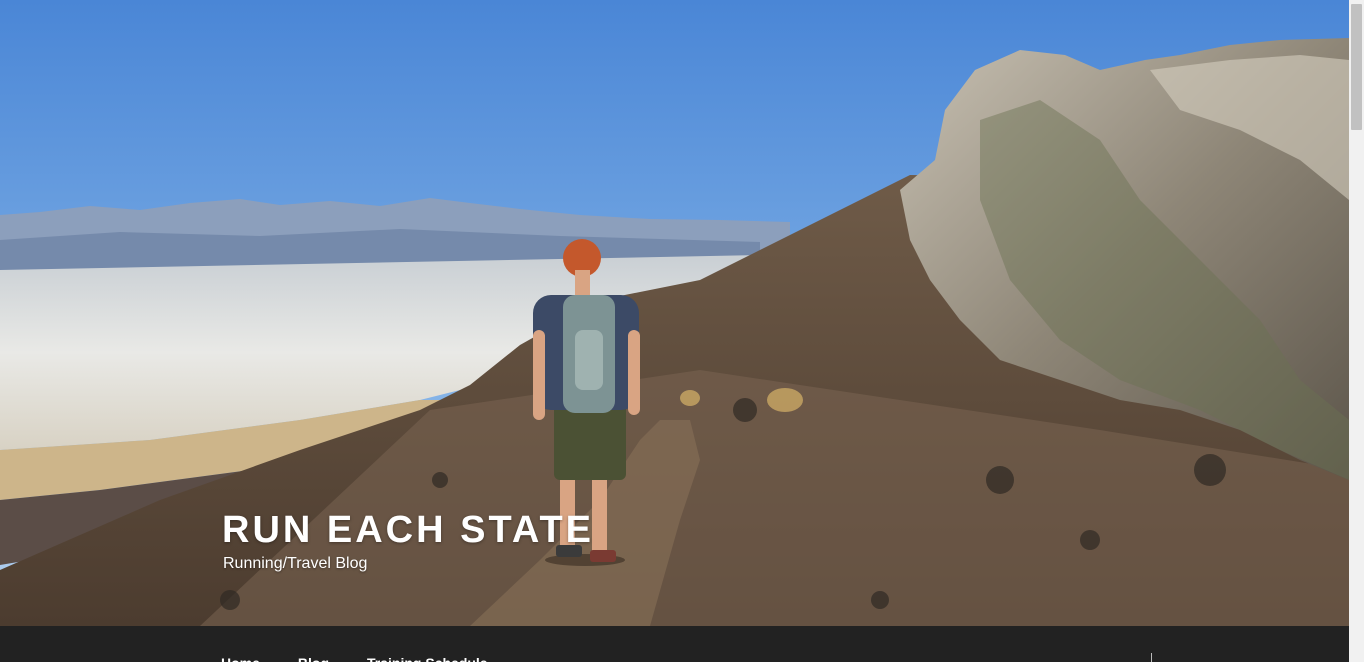 This screenshot has height=662, width=1364. What do you see at coordinates (295, 563) in the screenshot?
I see `site-description: Running/Travel Blog` at bounding box center [295, 563].